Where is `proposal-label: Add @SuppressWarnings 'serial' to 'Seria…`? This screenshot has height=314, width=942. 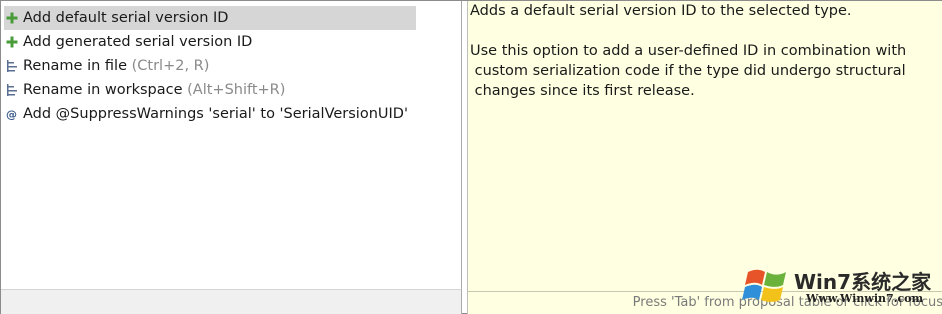 proposal-label: Add @SuppressWarnings 'serial' to 'Seria… is located at coordinates (215, 114).